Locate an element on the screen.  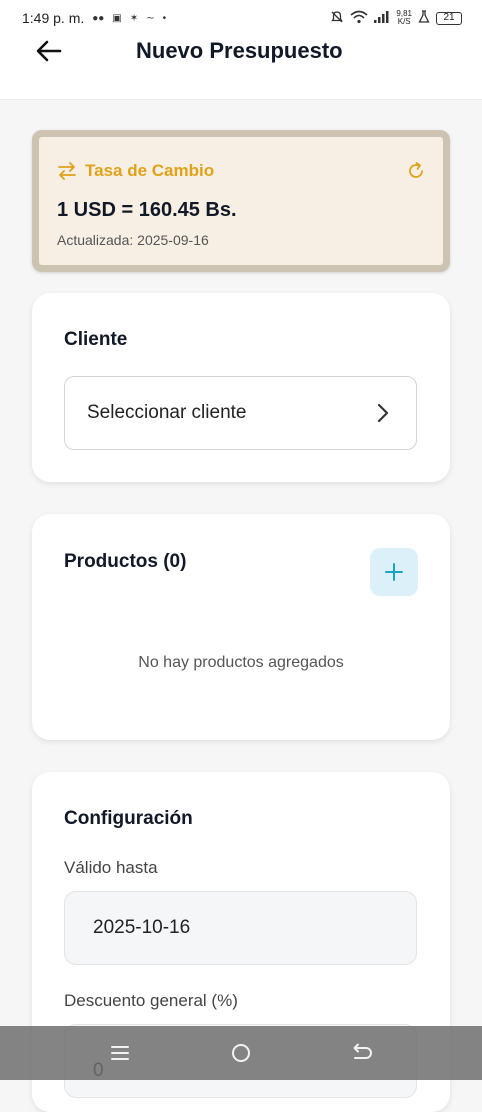
system-nav-bar is located at coordinates (241, 1053).